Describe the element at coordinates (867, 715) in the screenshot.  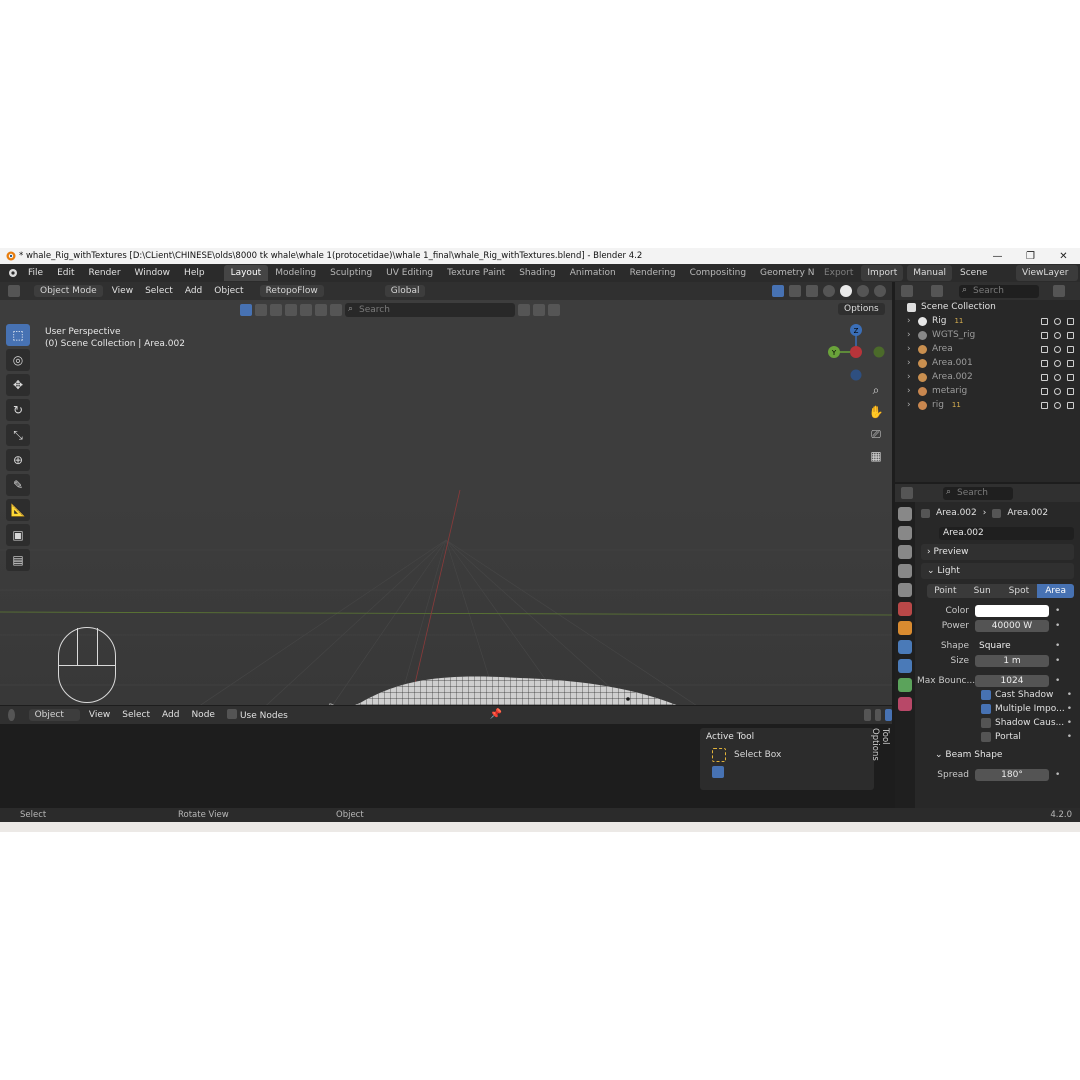
I see `snap-icon` at that location.